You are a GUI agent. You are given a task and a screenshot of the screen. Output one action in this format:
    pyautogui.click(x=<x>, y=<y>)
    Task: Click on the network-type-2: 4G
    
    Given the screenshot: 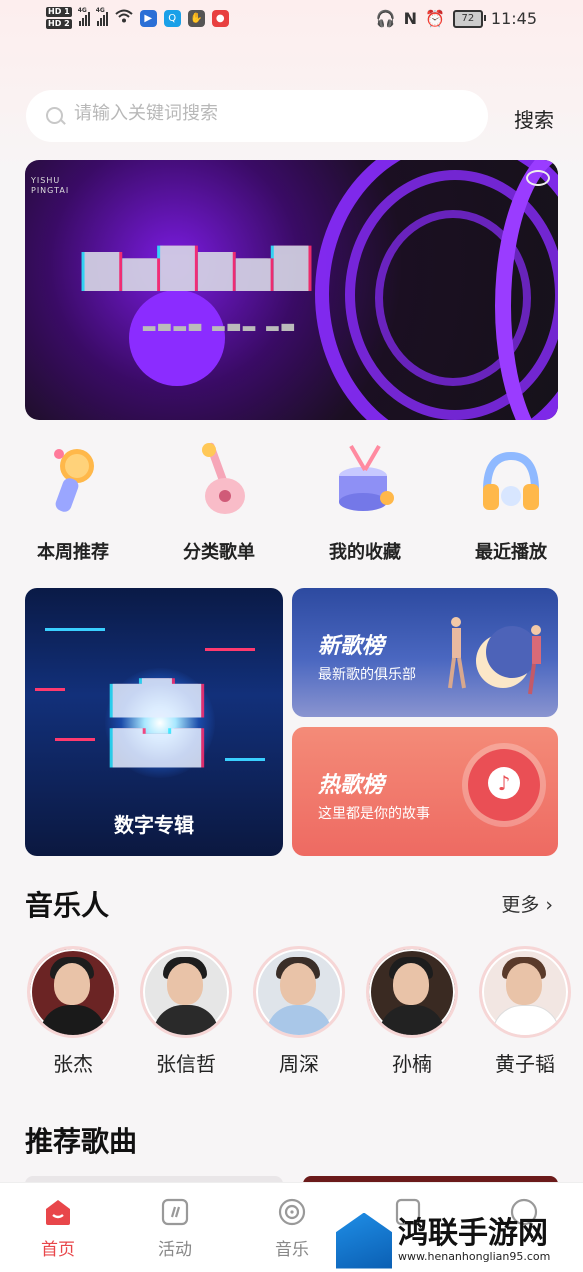 What is the action you would take?
    pyautogui.click(x=100, y=10)
    